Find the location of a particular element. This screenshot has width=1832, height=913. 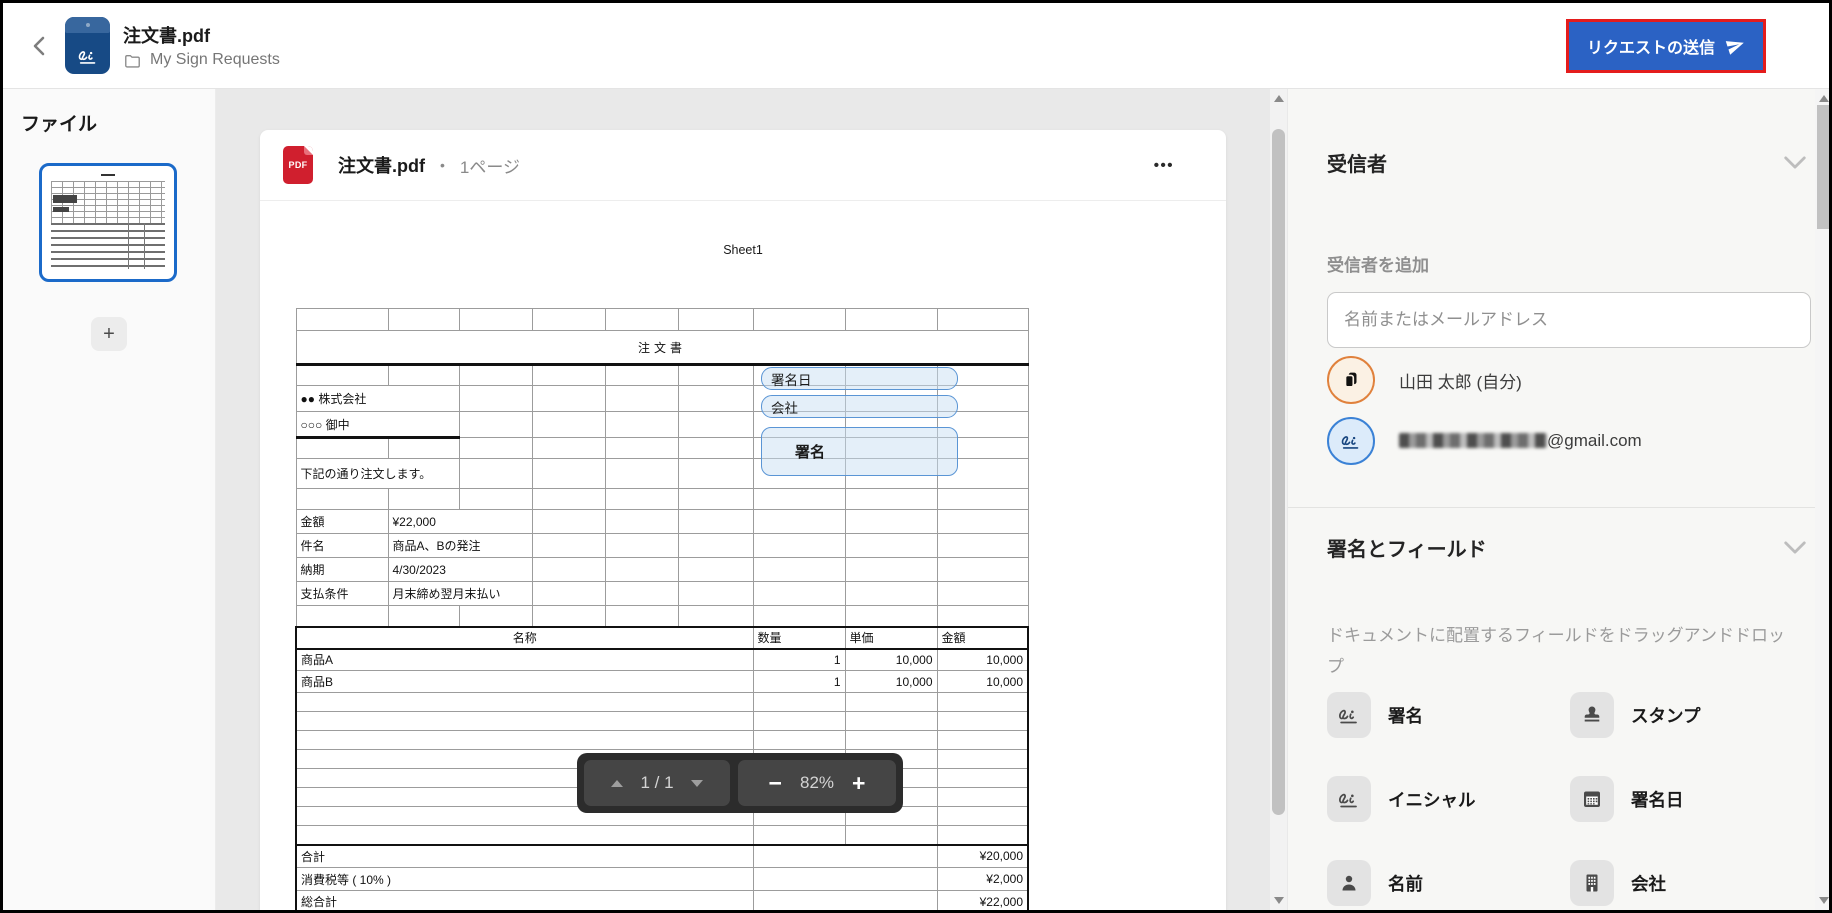

recipient-search-input is located at coordinates (1569, 320).